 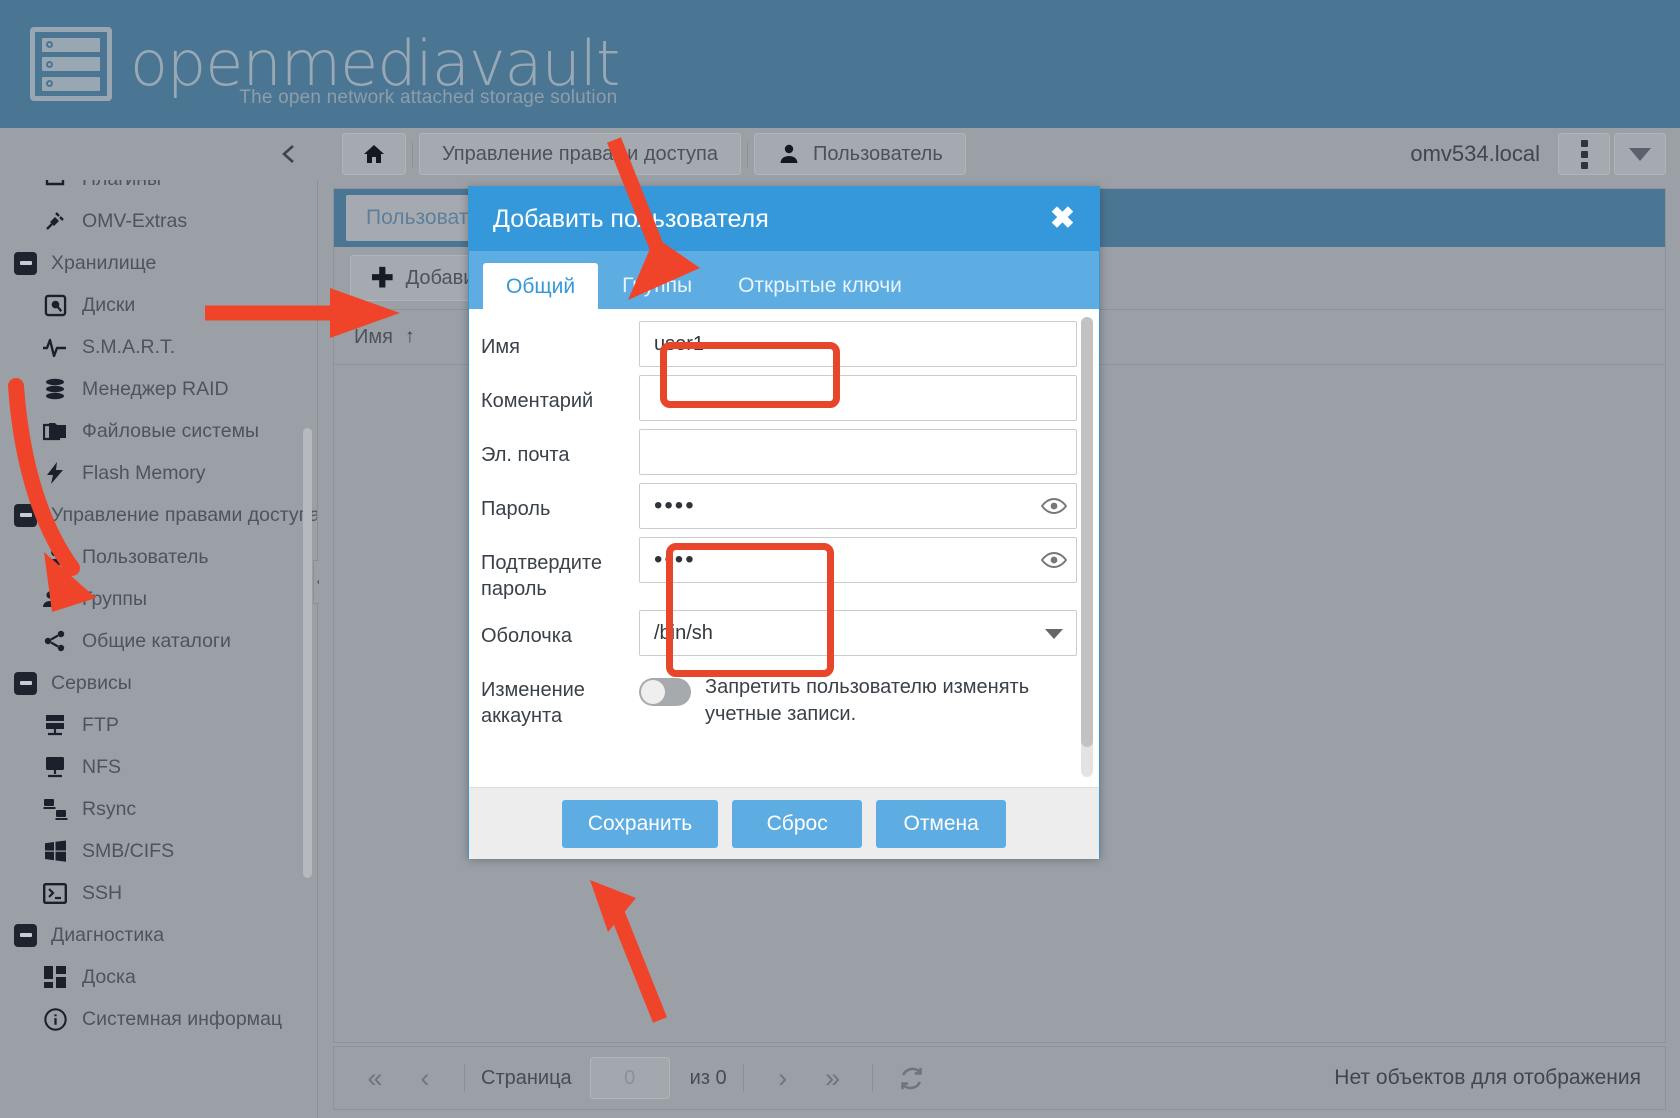 What do you see at coordinates (302, 313) in the screenshot?
I see `arrow-to-add-button` at bounding box center [302, 313].